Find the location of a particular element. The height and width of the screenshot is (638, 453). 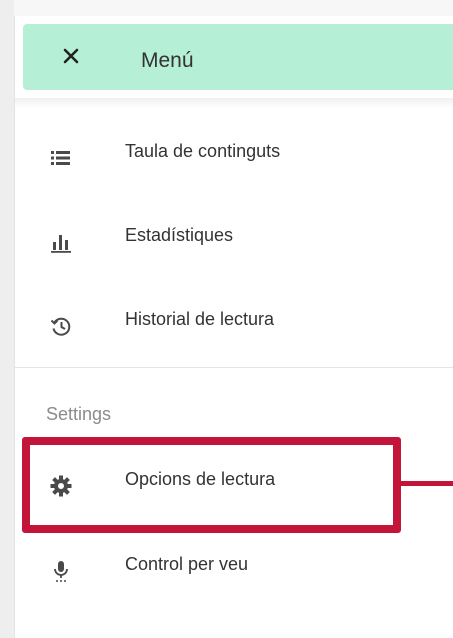

menu-item-table-of-contents: Taula de continguts is located at coordinates (234, 158).